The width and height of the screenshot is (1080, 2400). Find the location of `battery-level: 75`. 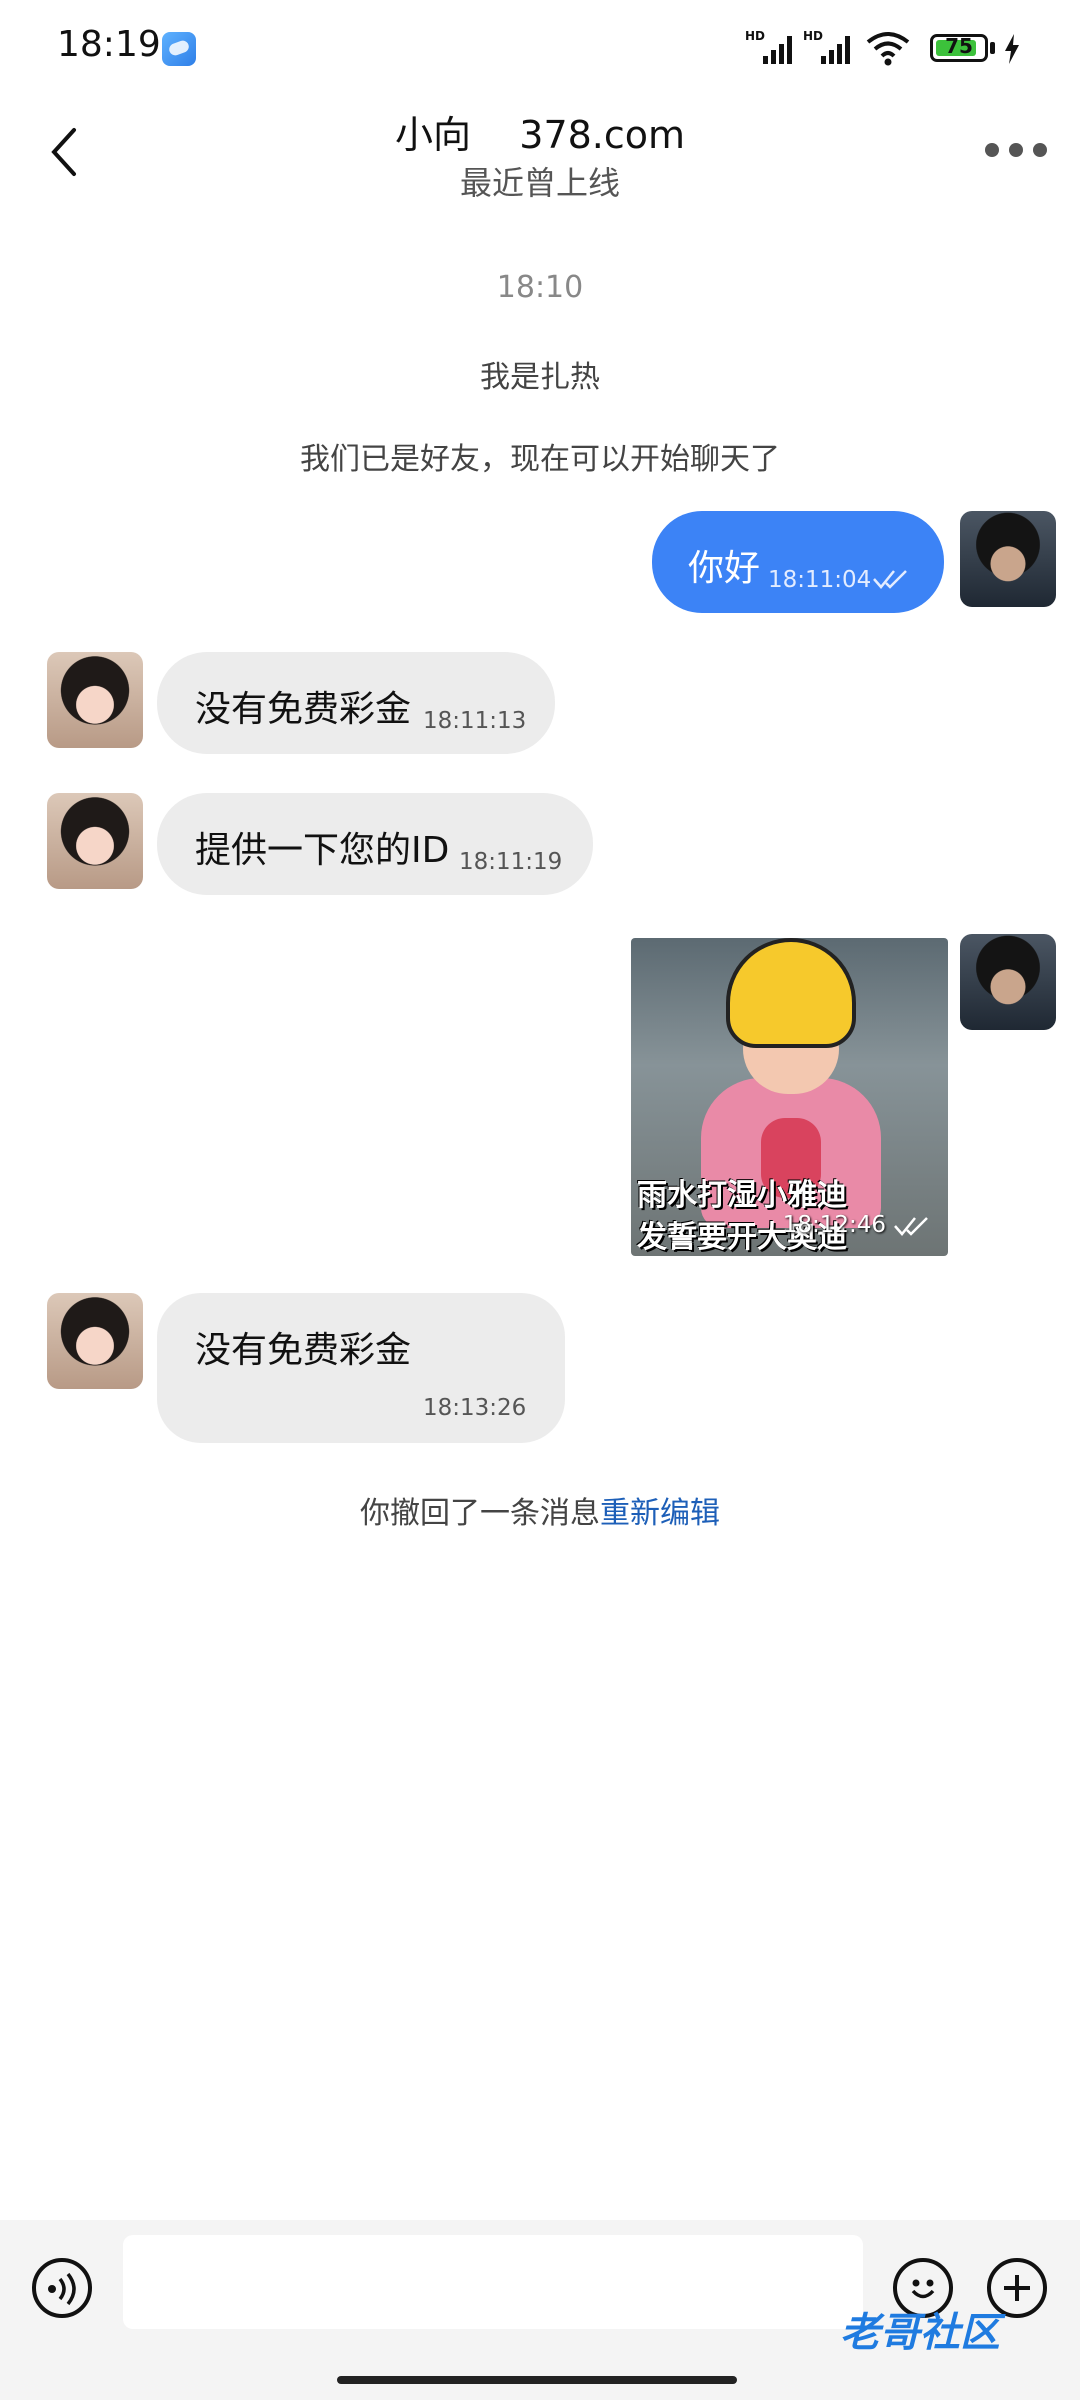

battery-level: 75 is located at coordinates (959, 46).